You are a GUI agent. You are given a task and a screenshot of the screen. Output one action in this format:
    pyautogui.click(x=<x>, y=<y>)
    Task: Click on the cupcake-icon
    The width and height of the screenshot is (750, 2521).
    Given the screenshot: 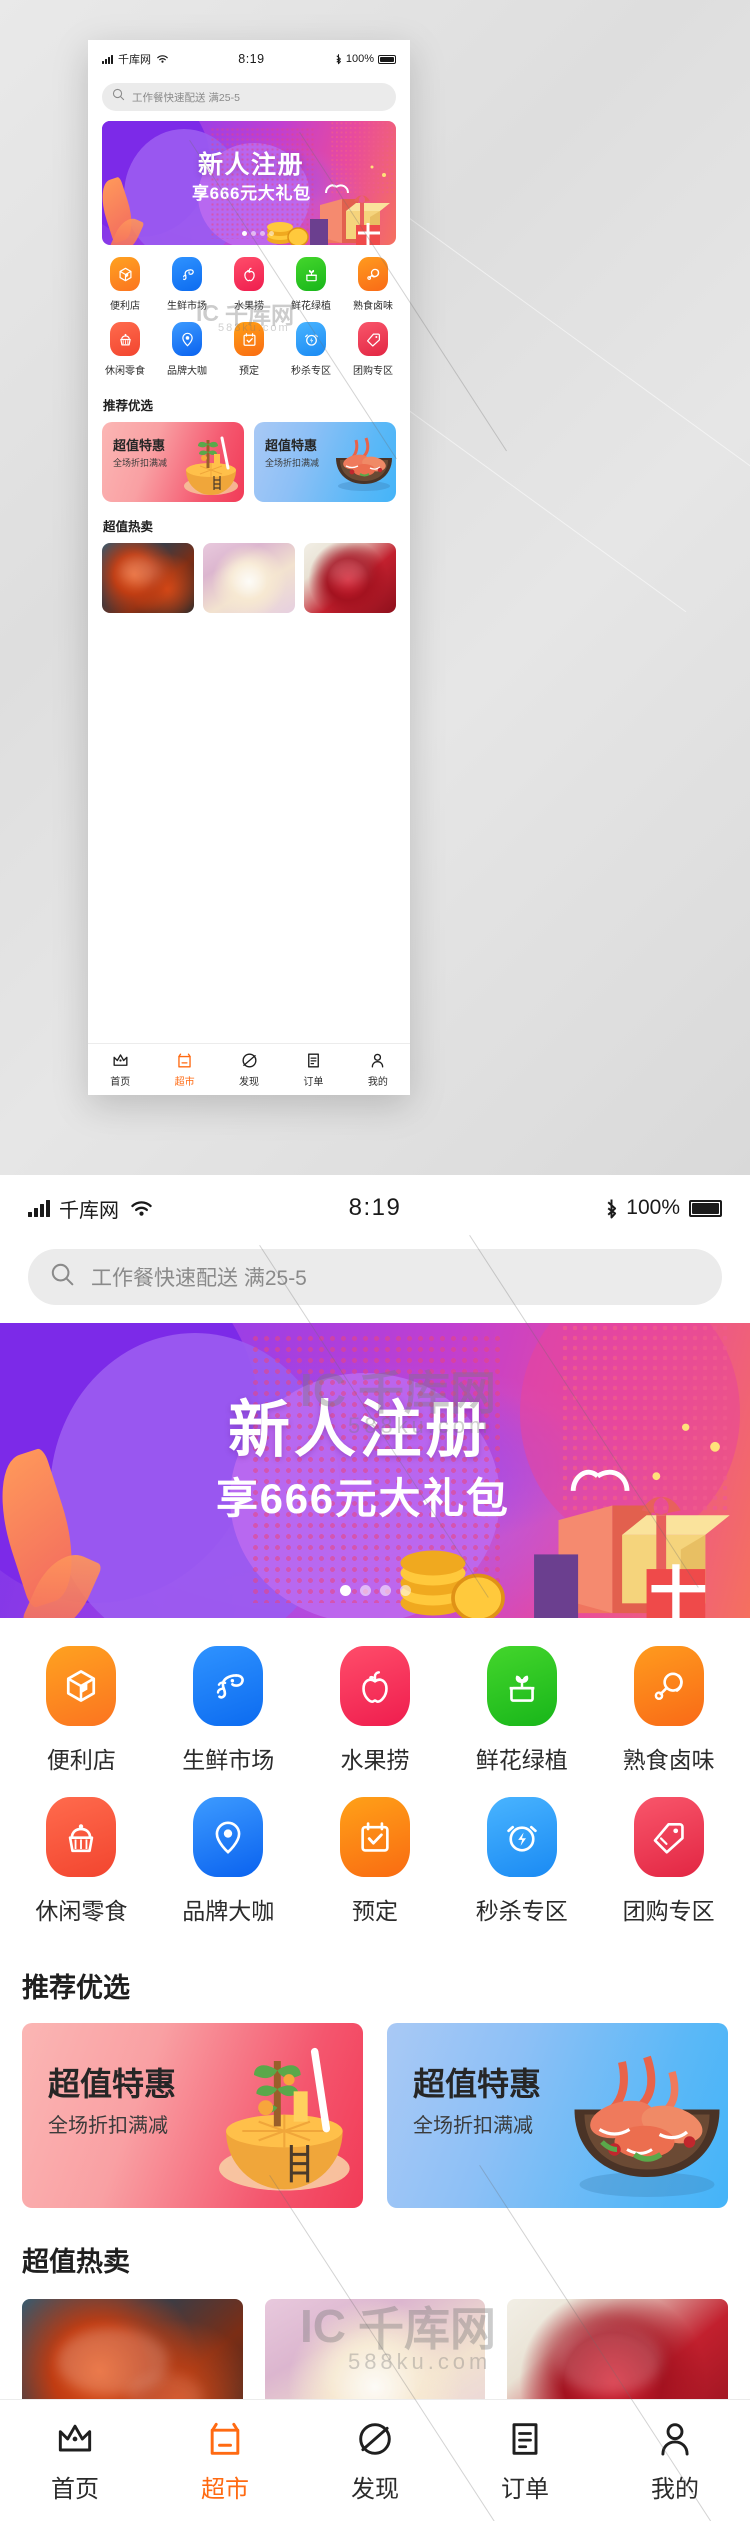 What is the action you would take?
    pyautogui.click(x=125, y=339)
    